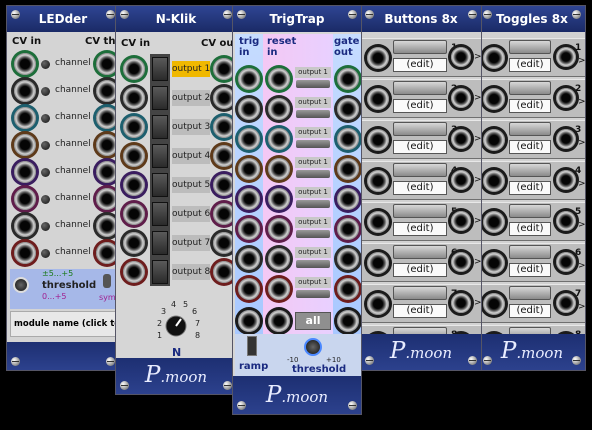  I want to click on trig-in-all-jack, so click(249, 321).